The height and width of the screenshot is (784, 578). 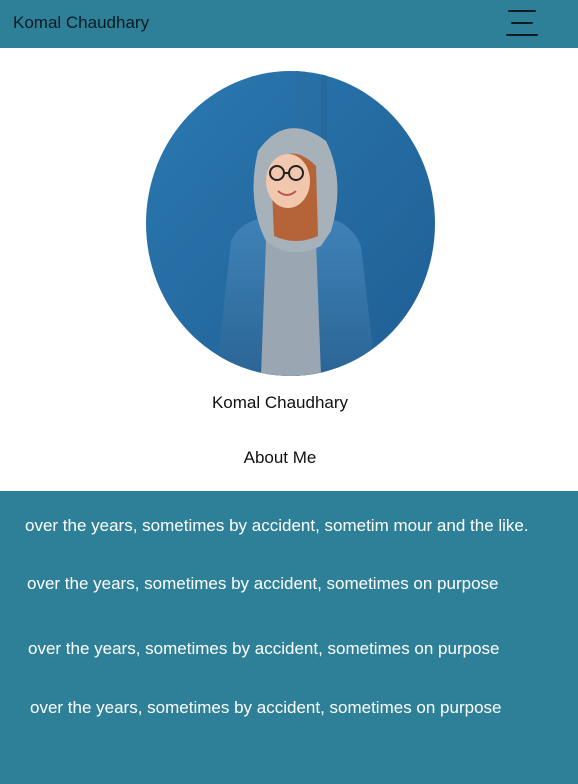 What do you see at coordinates (280, 457) in the screenshot?
I see `about-heading: About Me` at bounding box center [280, 457].